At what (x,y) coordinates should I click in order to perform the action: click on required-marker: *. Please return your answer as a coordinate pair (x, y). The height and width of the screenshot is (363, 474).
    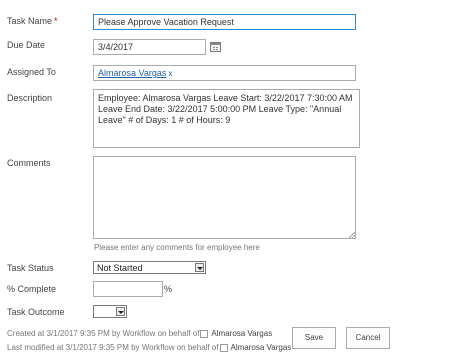
    Looking at the image, I should click on (56, 21).